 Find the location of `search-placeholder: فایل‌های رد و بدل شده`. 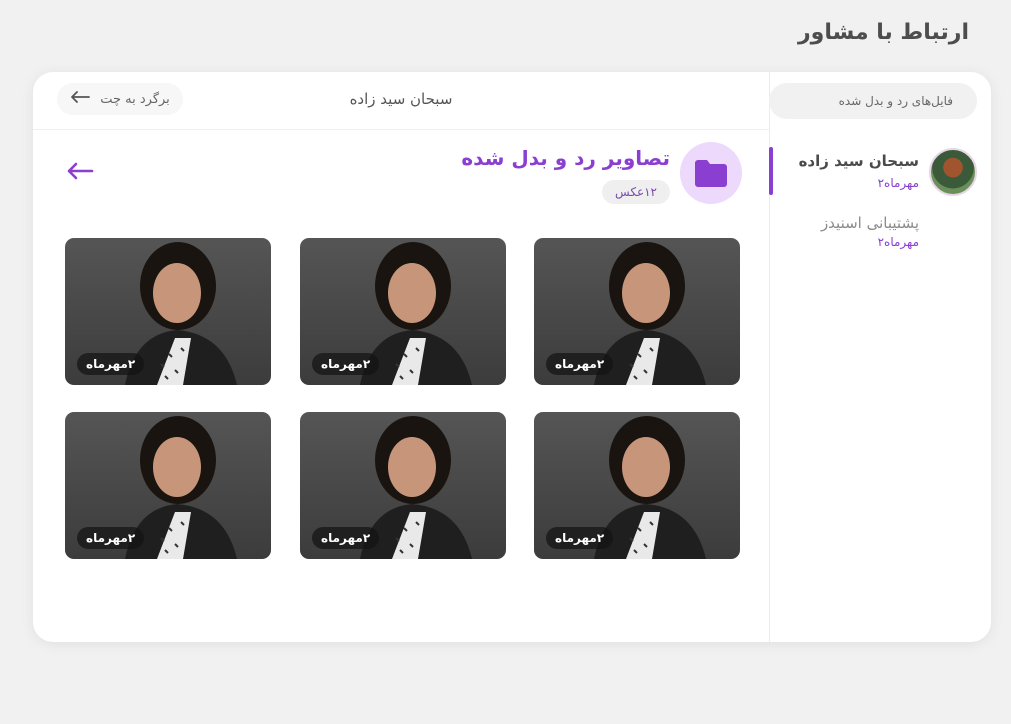

search-placeholder: فایل‌های رد و بدل شده is located at coordinates (895, 101).